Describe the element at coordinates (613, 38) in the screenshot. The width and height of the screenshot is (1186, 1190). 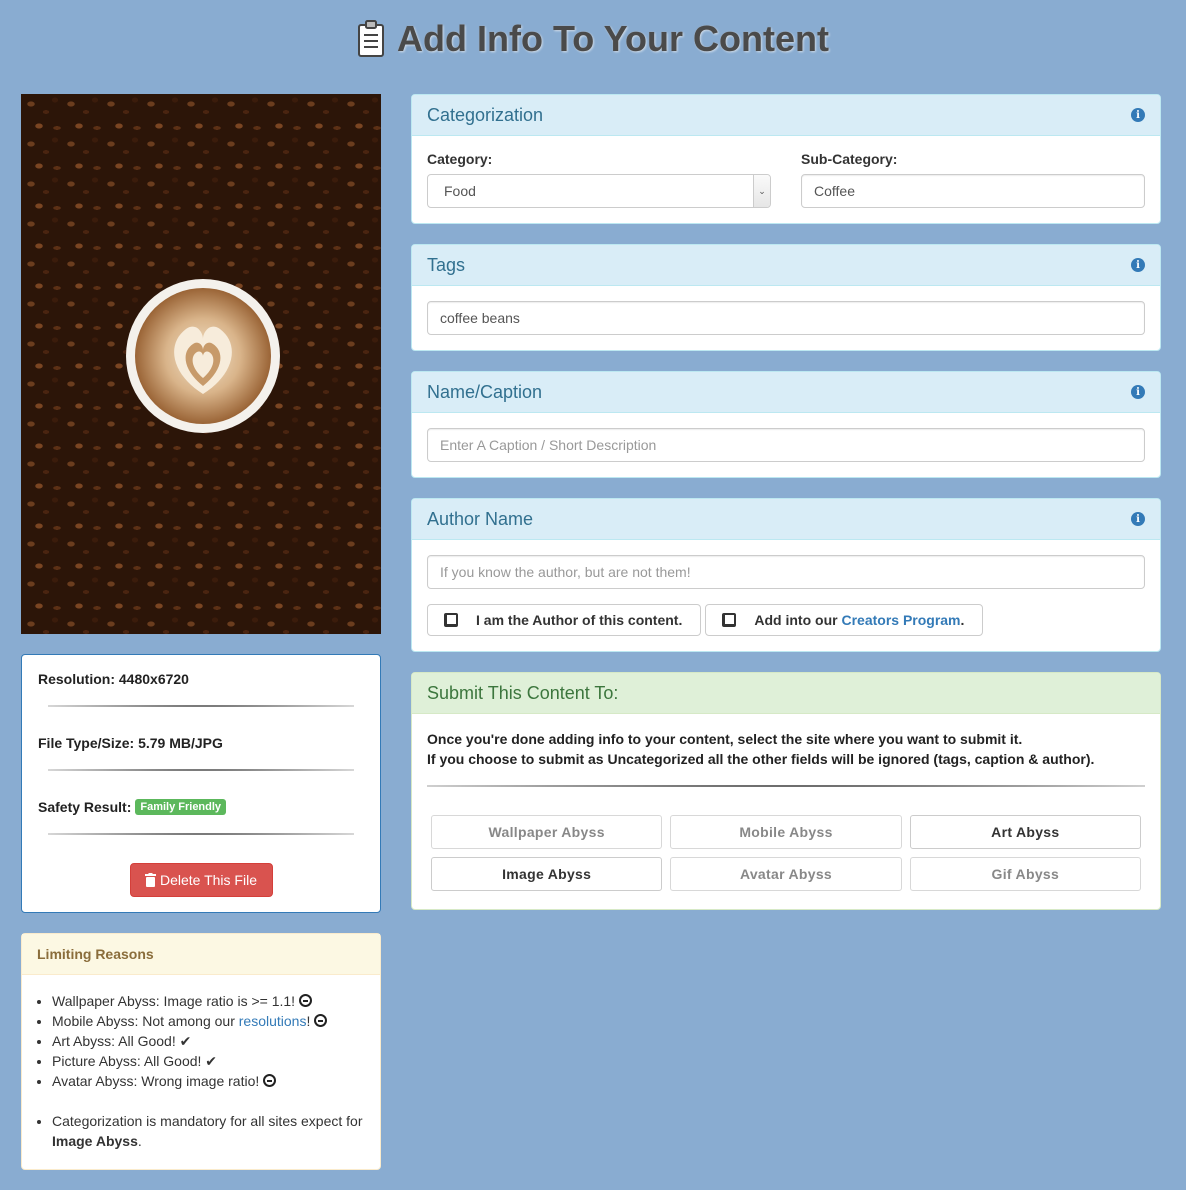
I see `page-title-text: Add Info To Your Content` at that location.